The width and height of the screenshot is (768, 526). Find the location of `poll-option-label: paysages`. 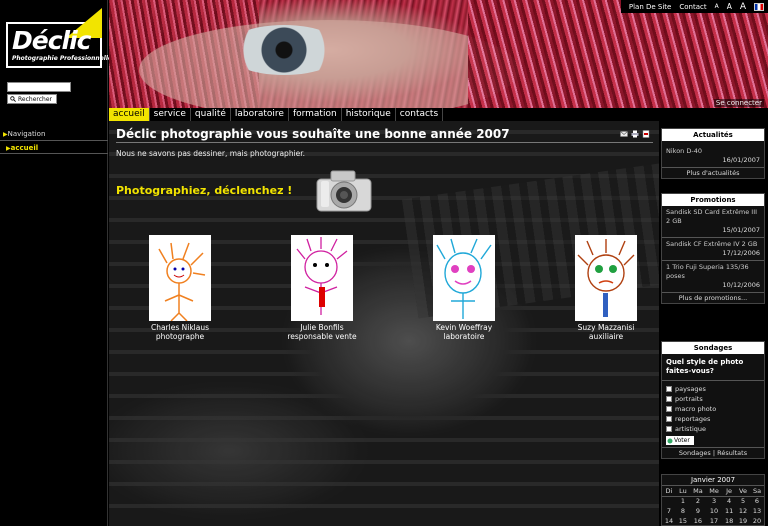

poll-option-label: paysages is located at coordinates (690, 389).